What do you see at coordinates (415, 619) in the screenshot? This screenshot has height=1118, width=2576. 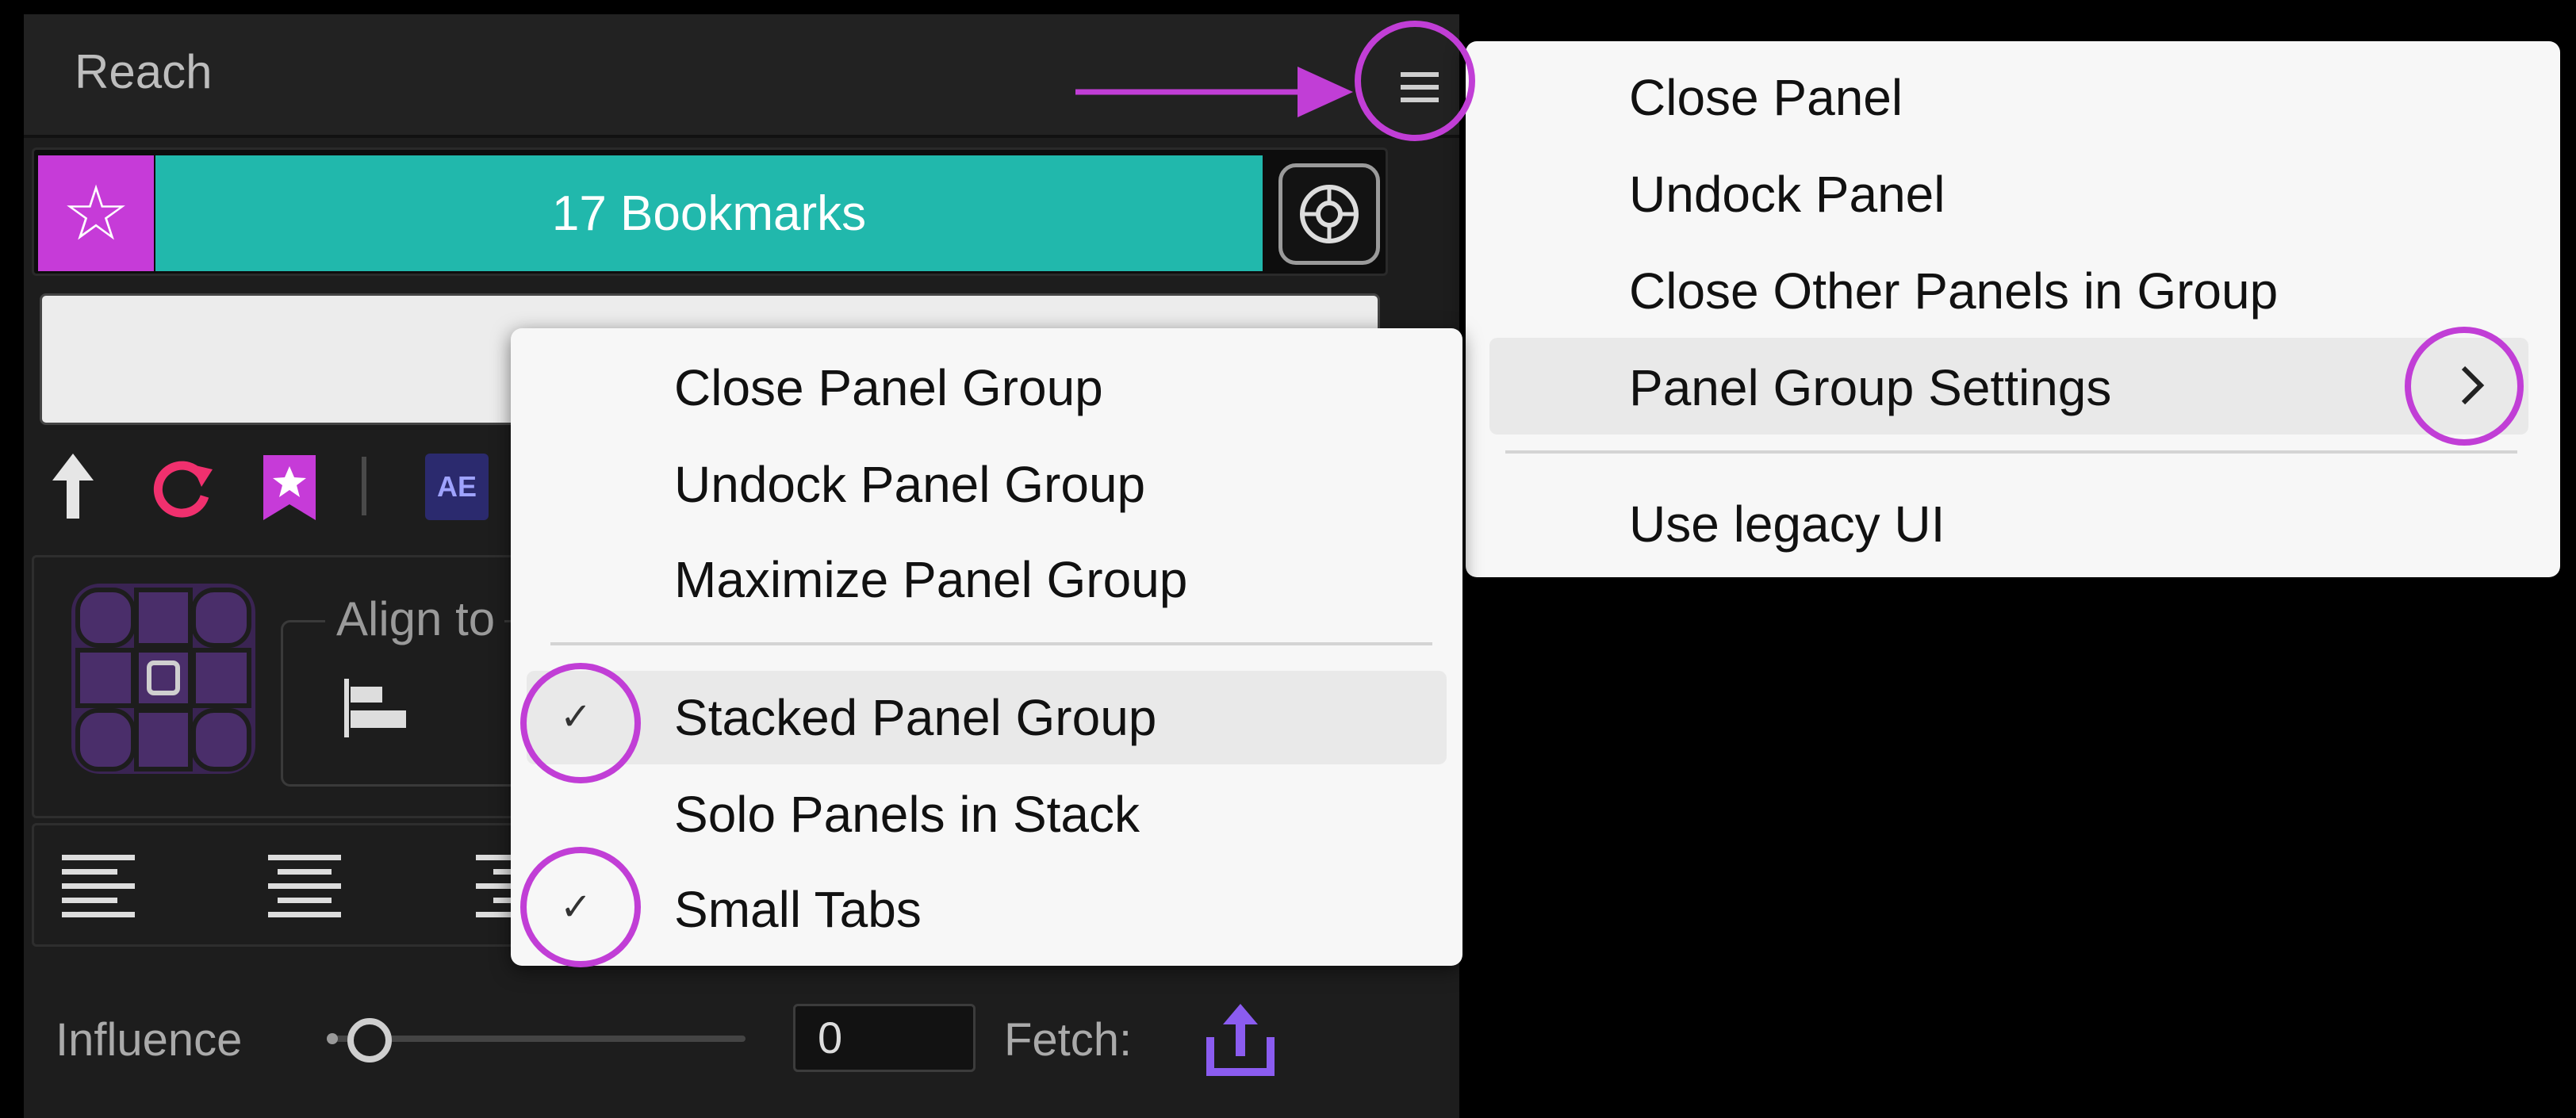 I see `align-to-label: Align to` at bounding box center [415, 619].